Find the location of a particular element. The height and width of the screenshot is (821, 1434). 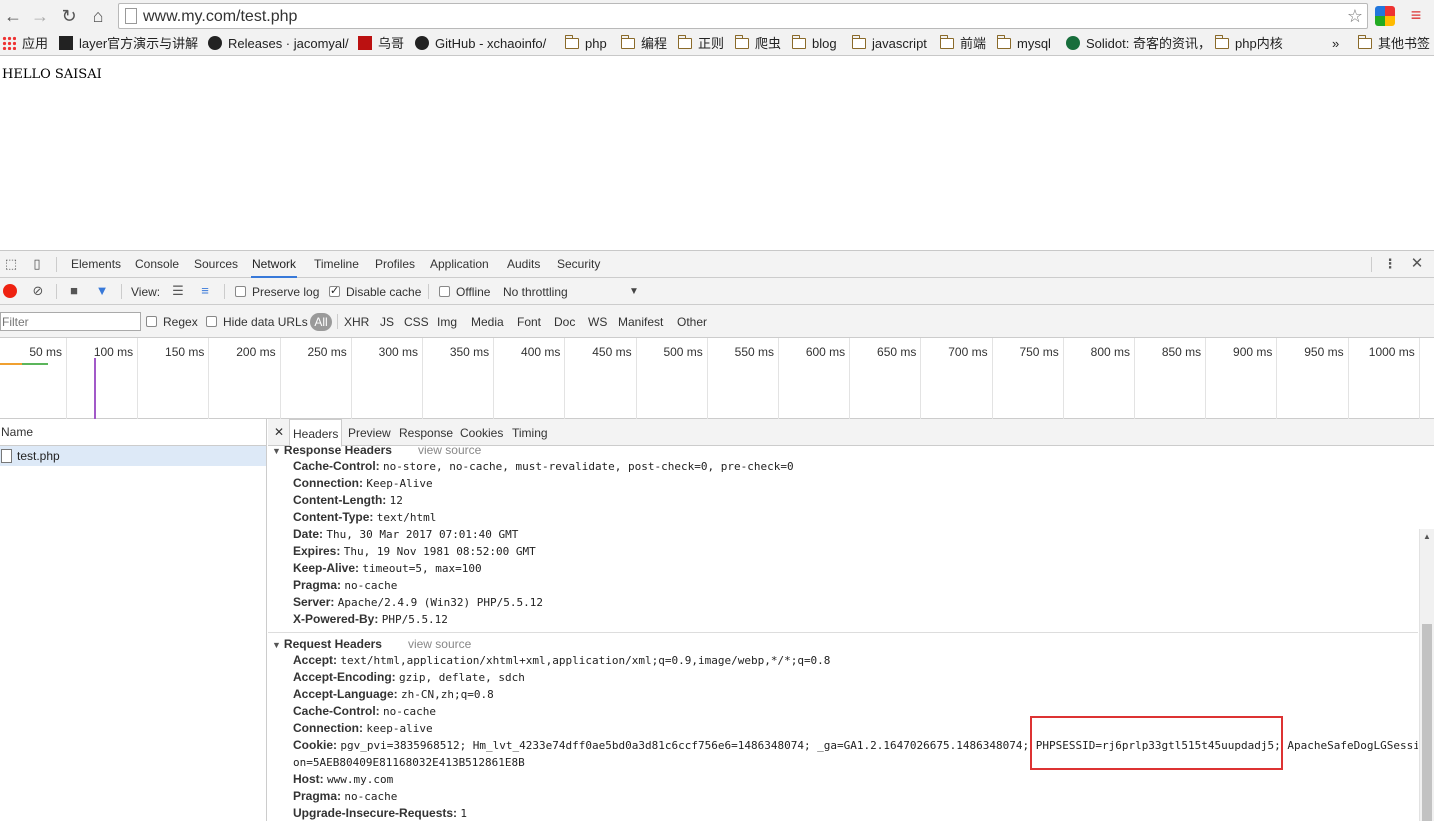

filter-type-manifest: Manifest is located at coordinates (640, 322).